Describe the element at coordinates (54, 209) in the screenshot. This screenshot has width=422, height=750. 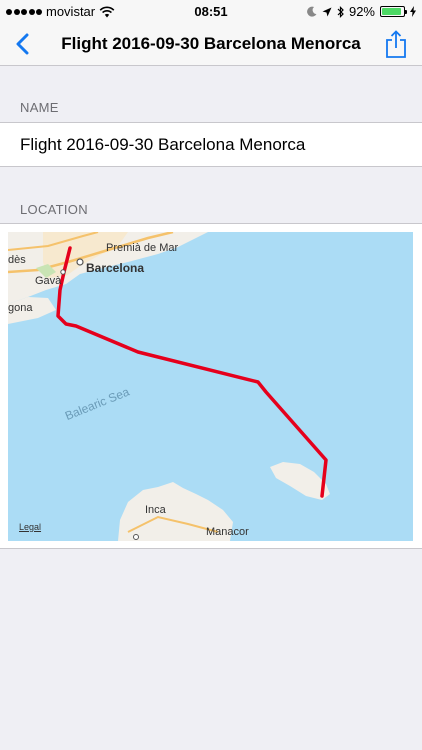
I see `location-section-header: LOCATION` at that location.